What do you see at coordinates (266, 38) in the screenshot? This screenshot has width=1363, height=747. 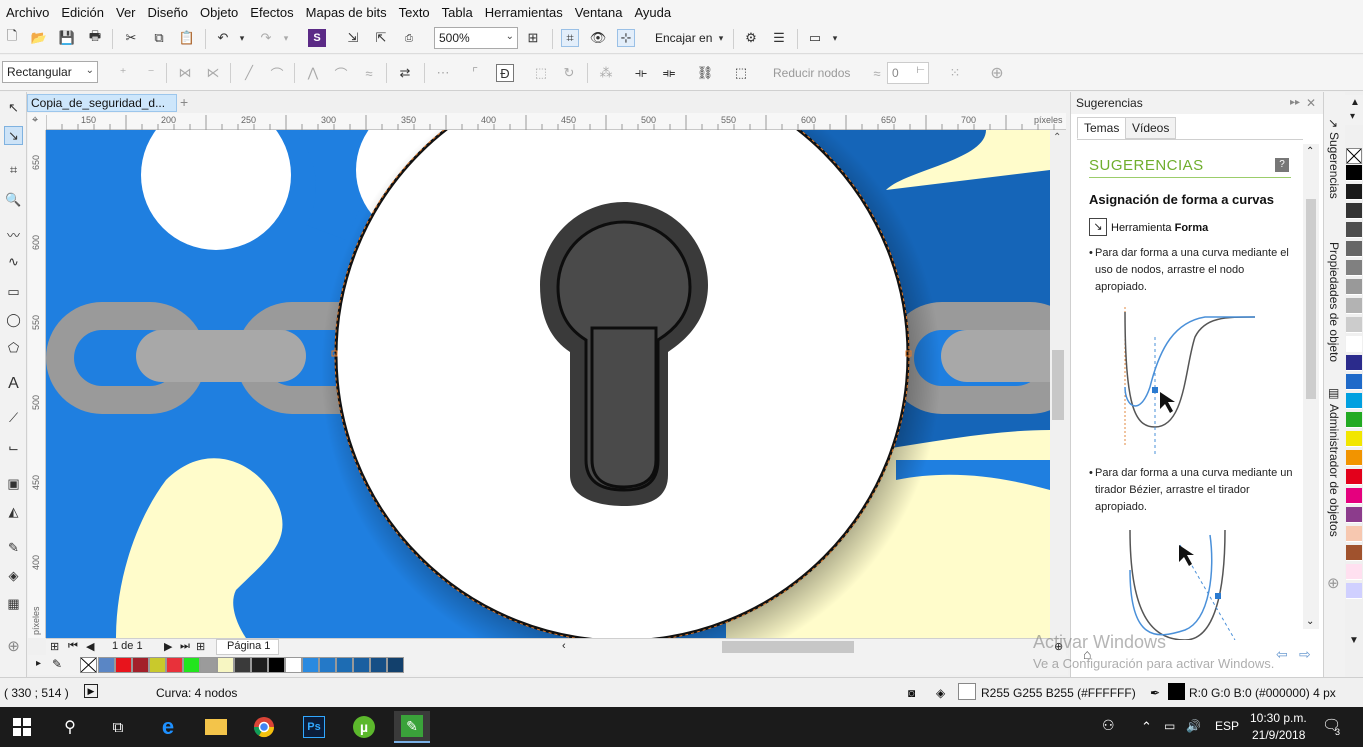 I see `redo-icon: ↷` at bounding box center [266, 38].